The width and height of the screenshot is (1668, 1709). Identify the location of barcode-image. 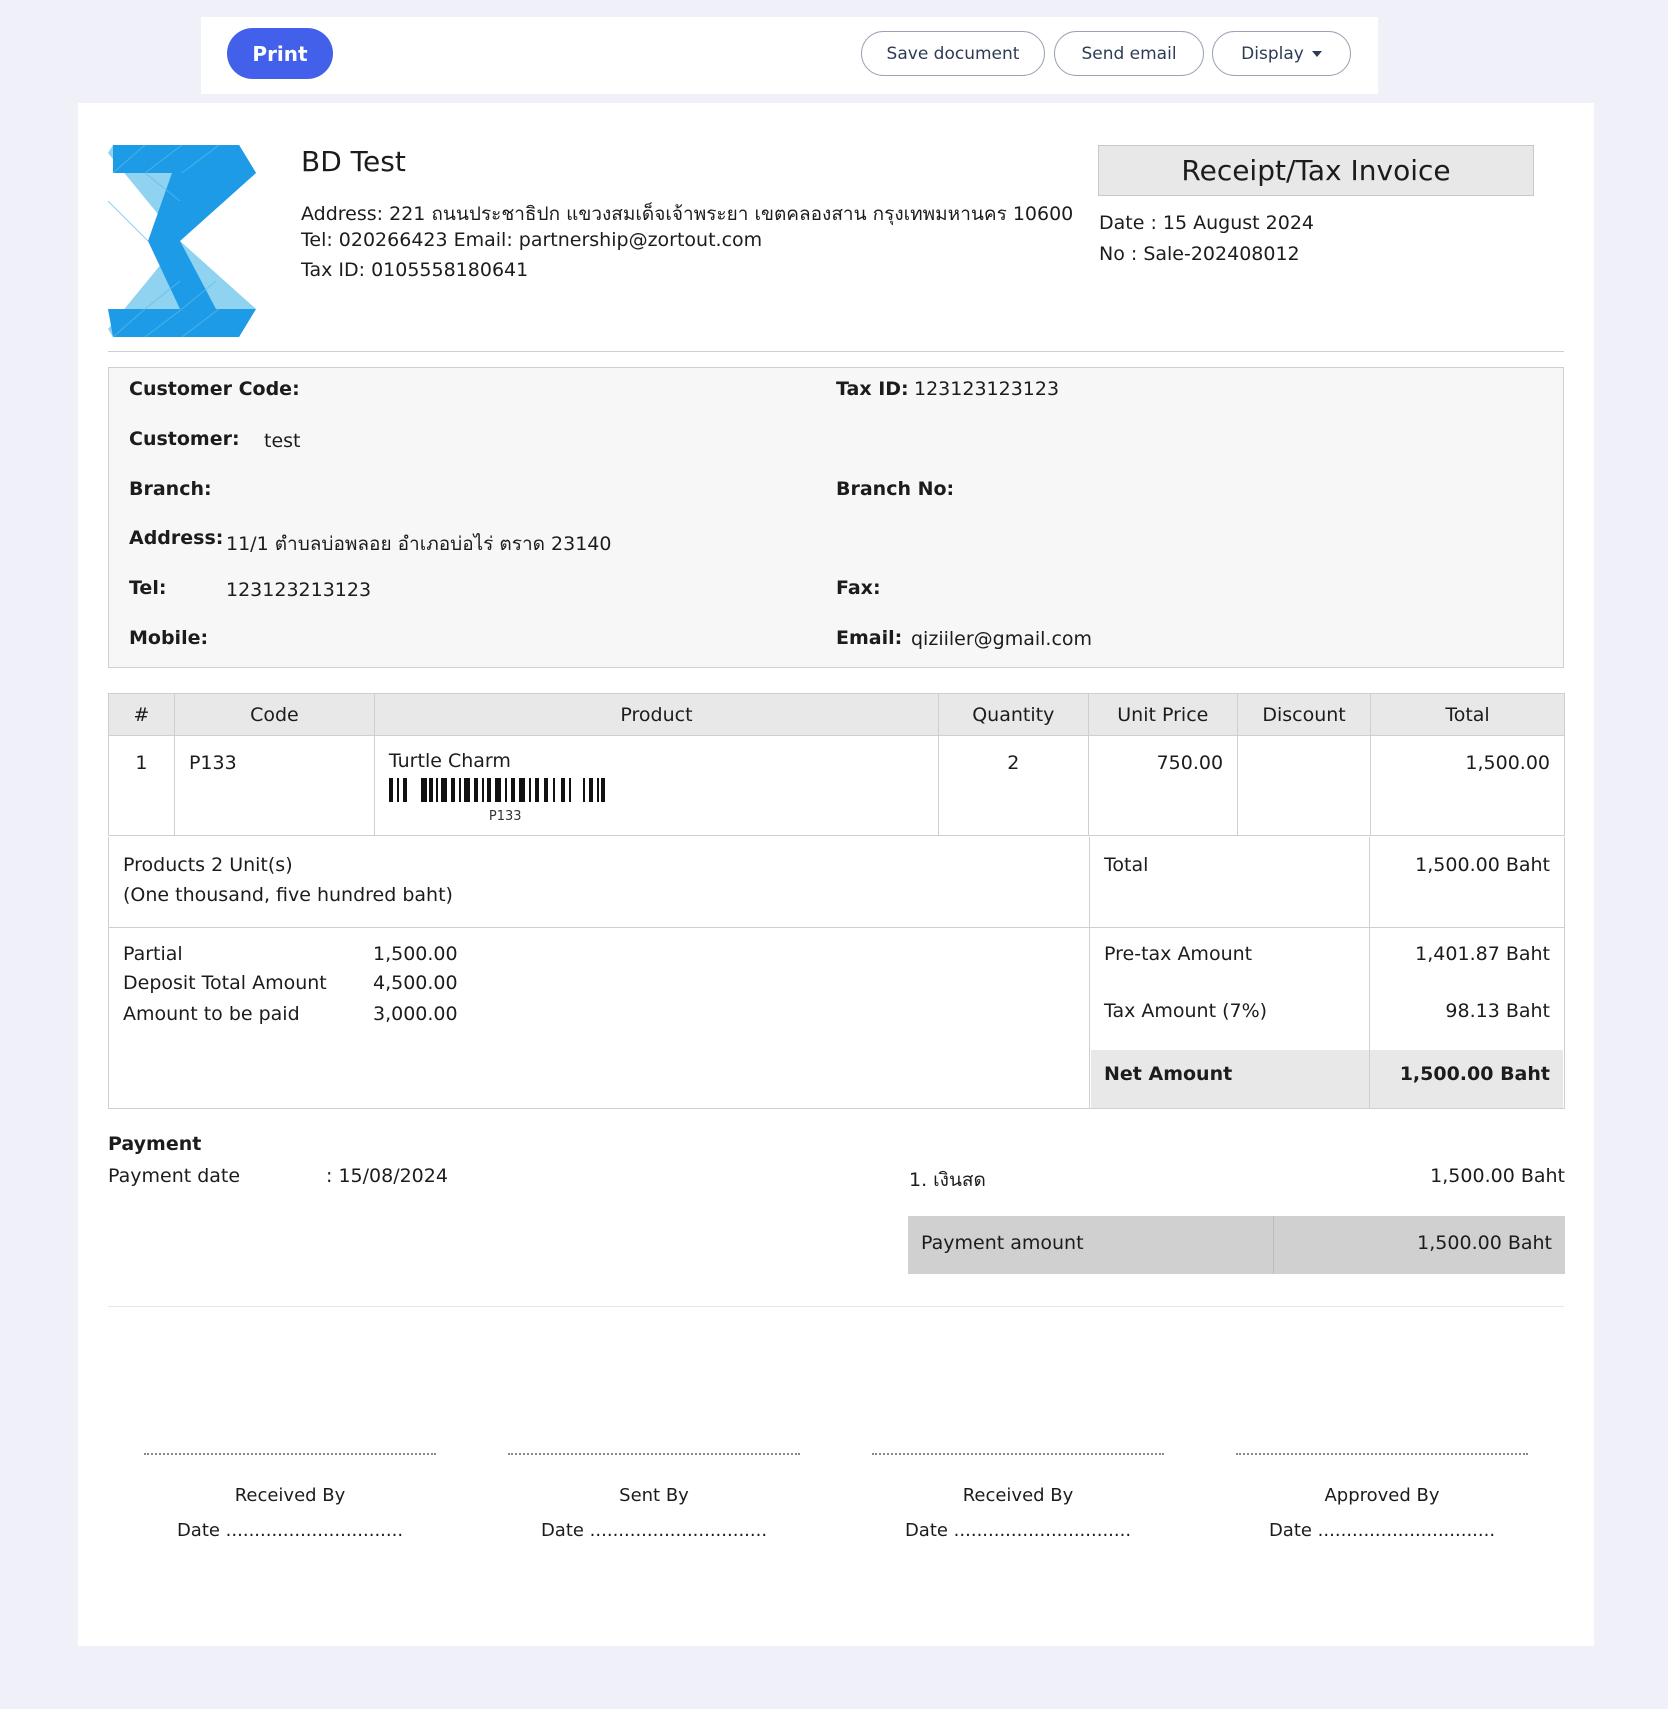
(496, 790).